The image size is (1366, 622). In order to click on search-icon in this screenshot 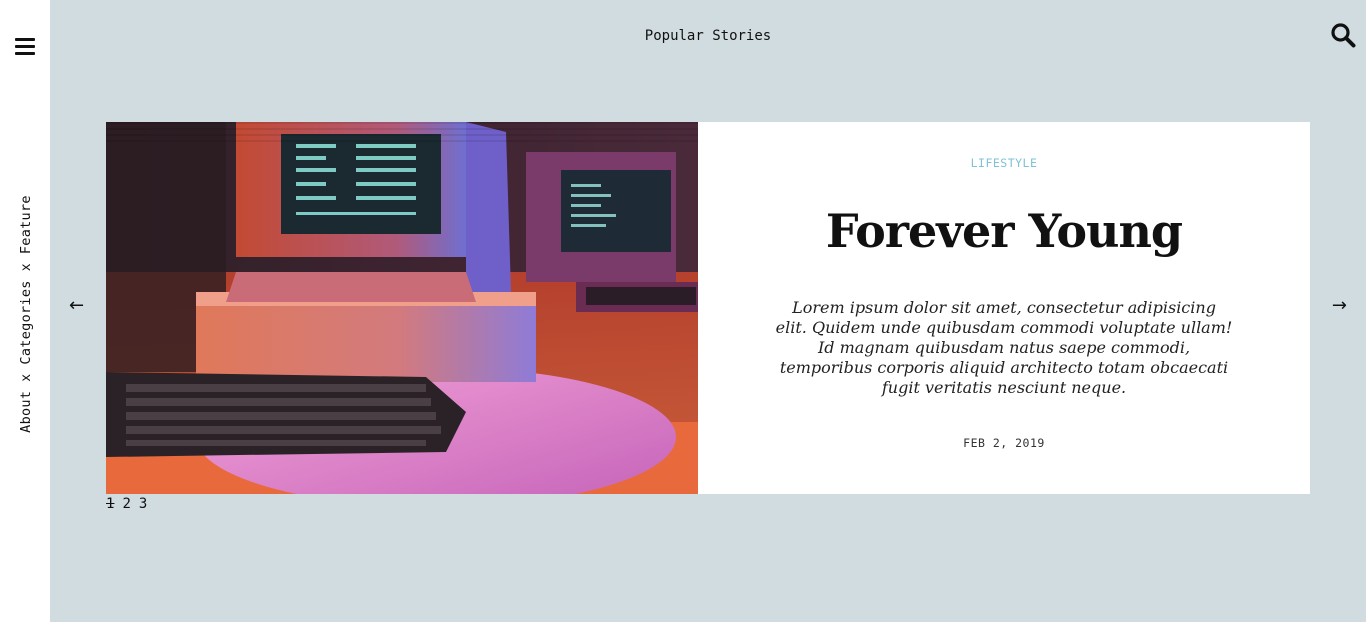, I will do `click(1343, 35)`.